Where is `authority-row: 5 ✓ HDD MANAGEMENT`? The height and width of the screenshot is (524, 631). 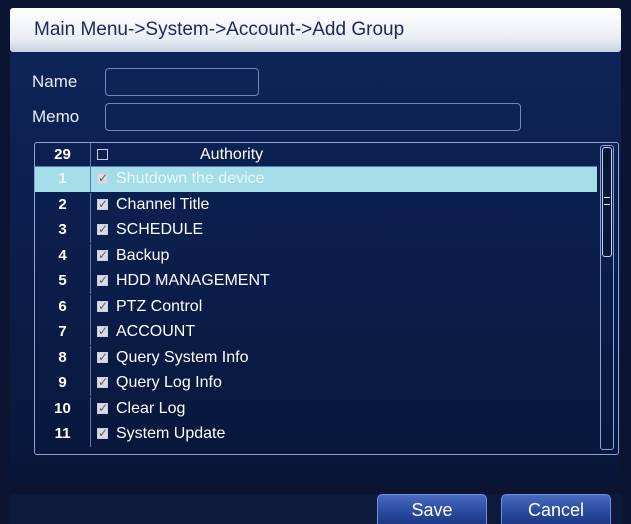 authority-row: 5 ✓ HDD MANAGEMENT is located at coordinates (316, 281).